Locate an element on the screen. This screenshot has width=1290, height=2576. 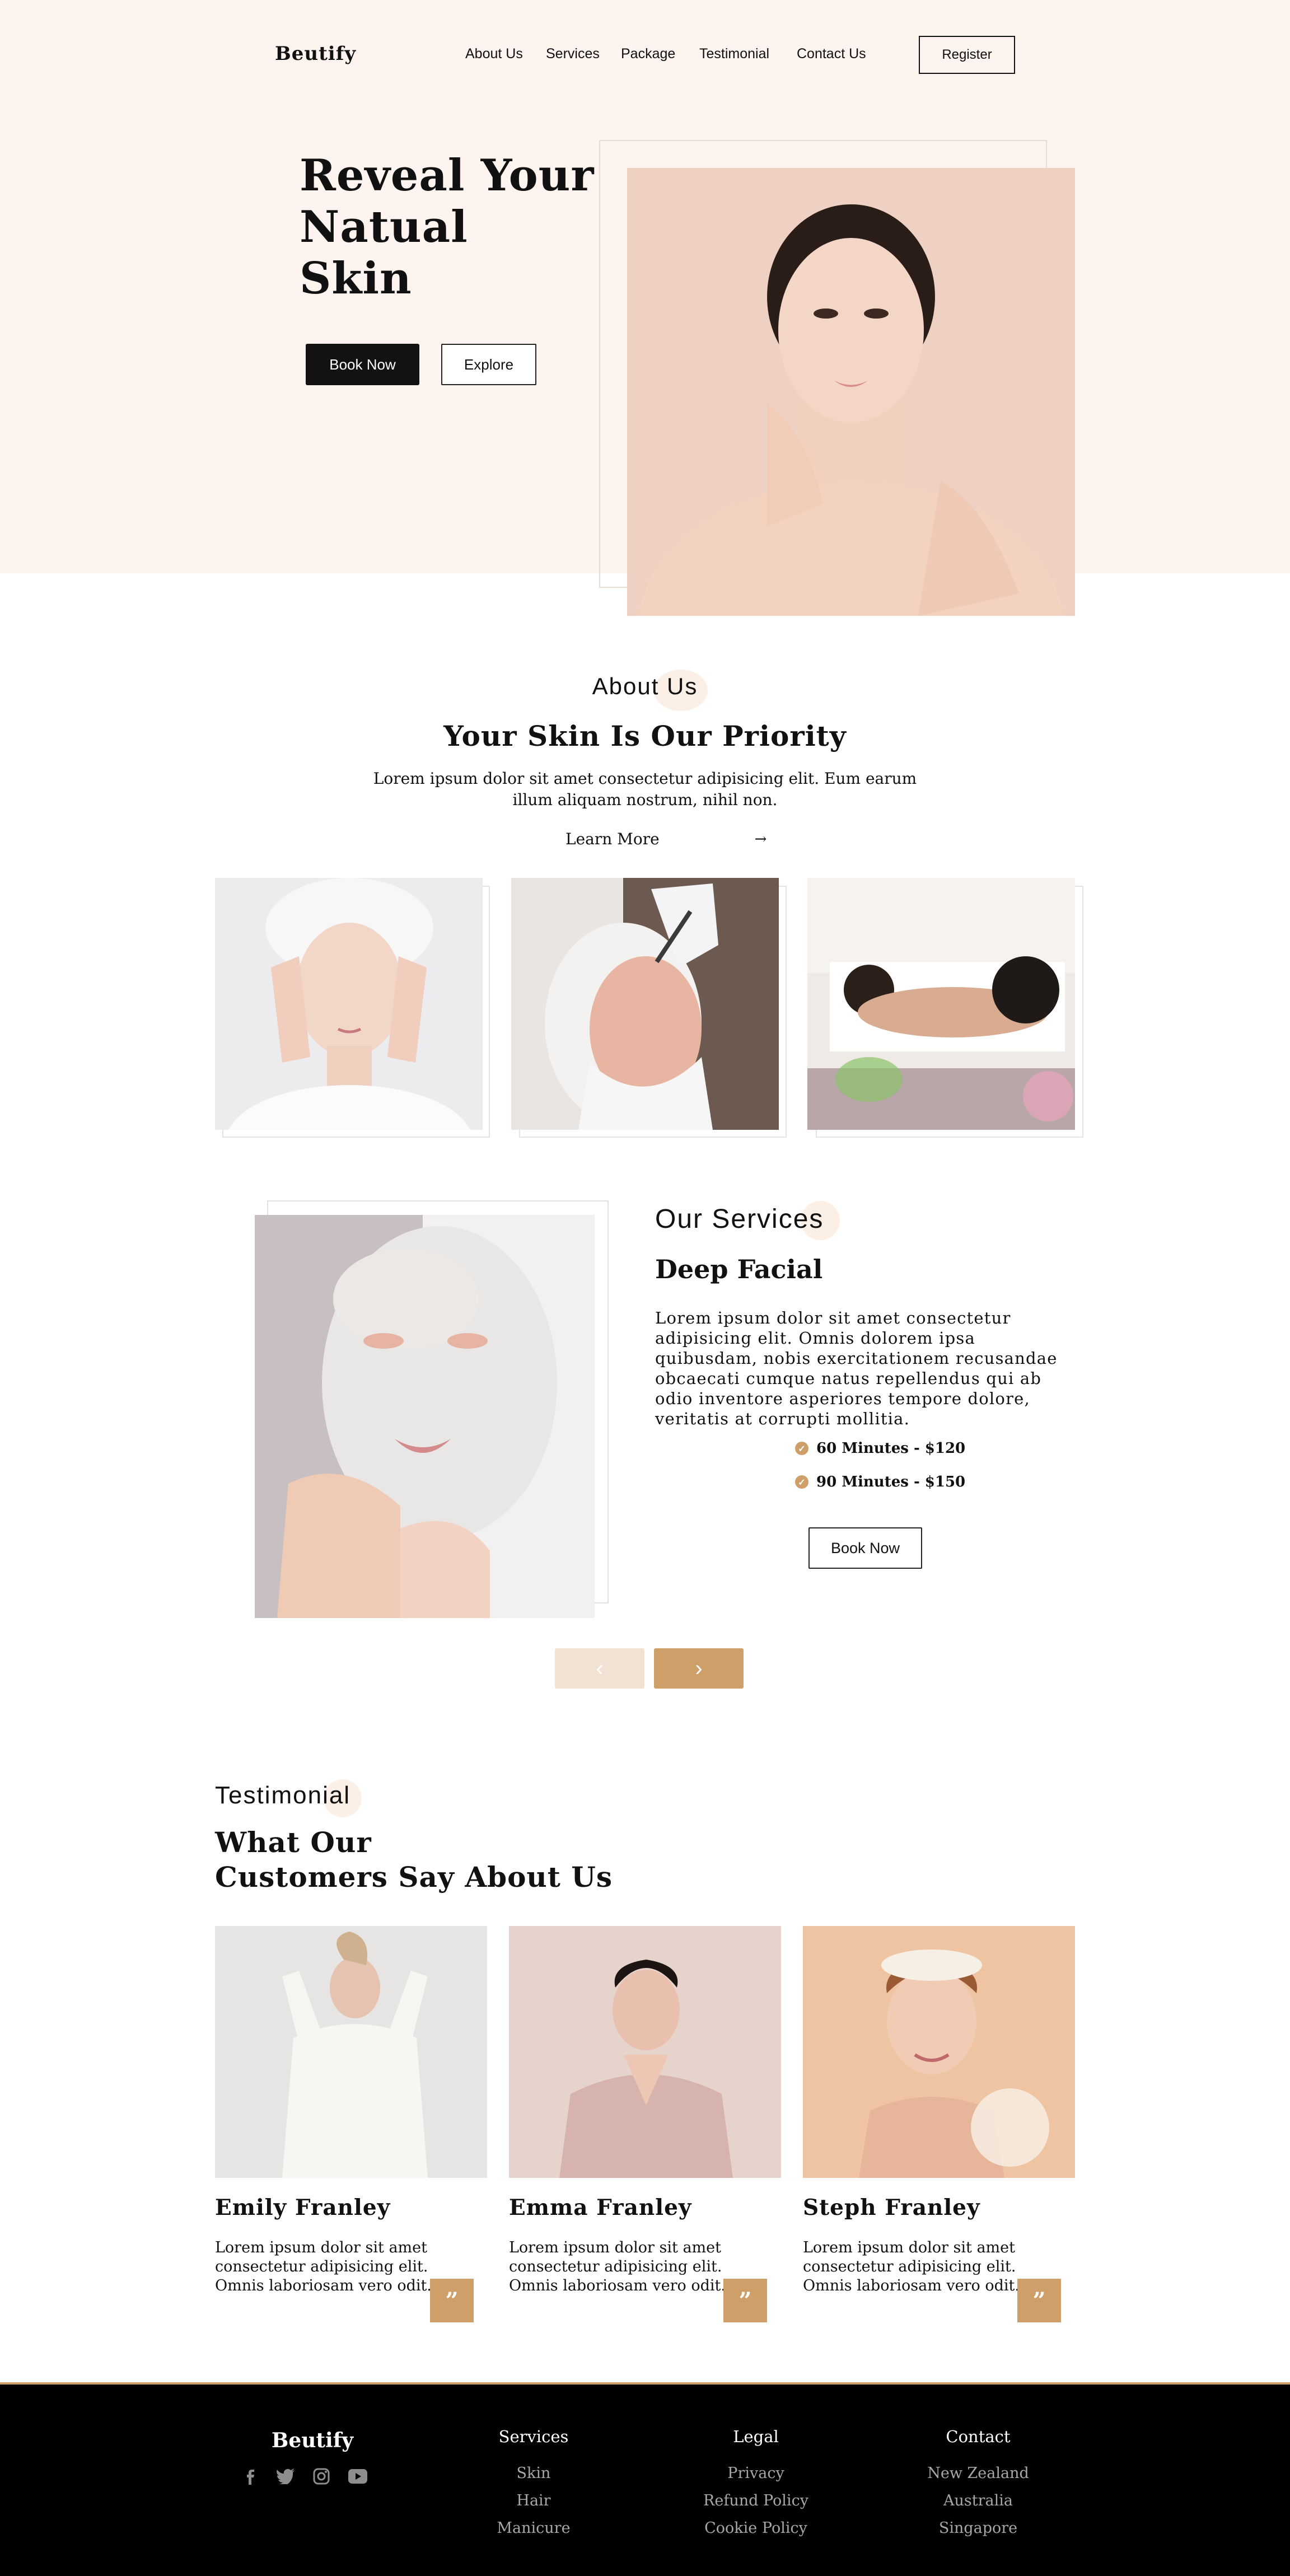
nav-package: Package is located at coordinates (648, 54).